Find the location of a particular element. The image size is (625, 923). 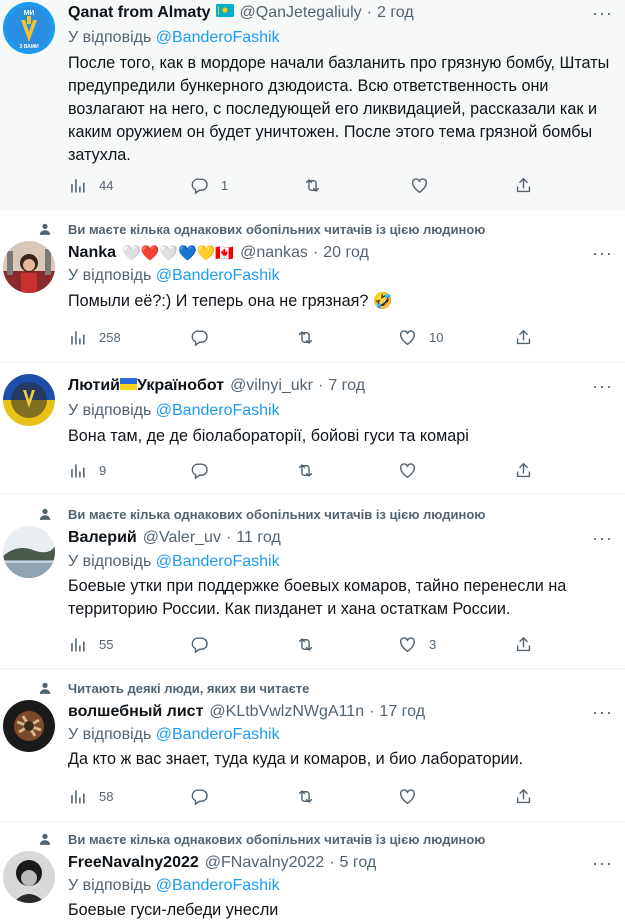

user-handle: @vilnyi_ukr is located at coordinates (271, 386).